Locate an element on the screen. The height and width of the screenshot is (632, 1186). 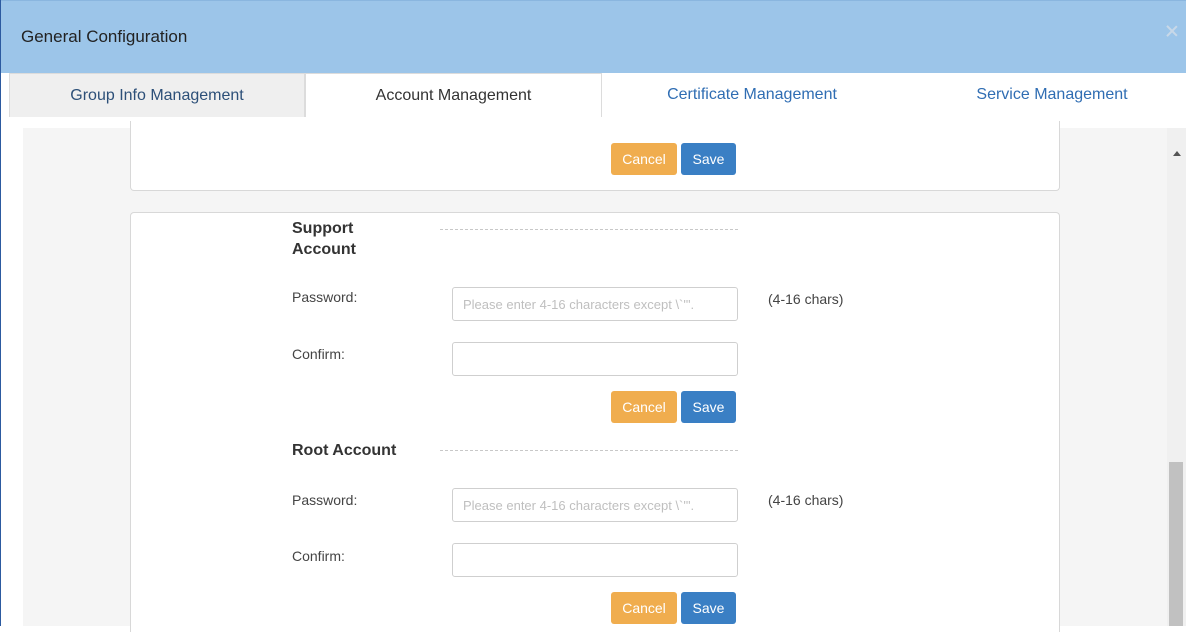
scrollbar-thumb is located at coordinates (1176, 544).